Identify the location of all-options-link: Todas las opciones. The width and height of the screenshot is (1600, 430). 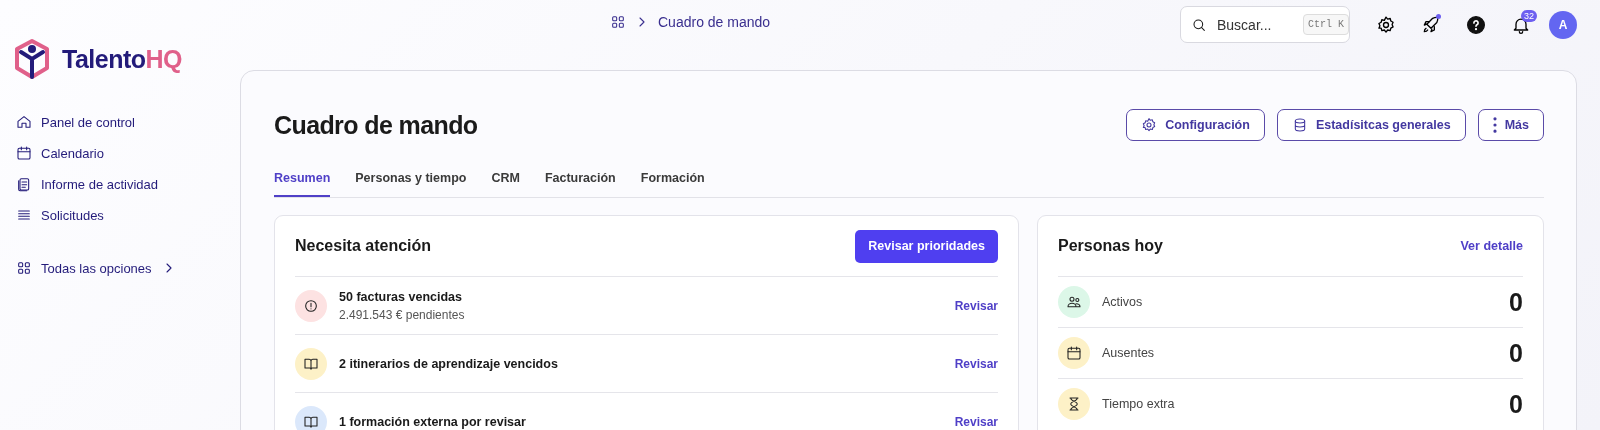
(128, 268).